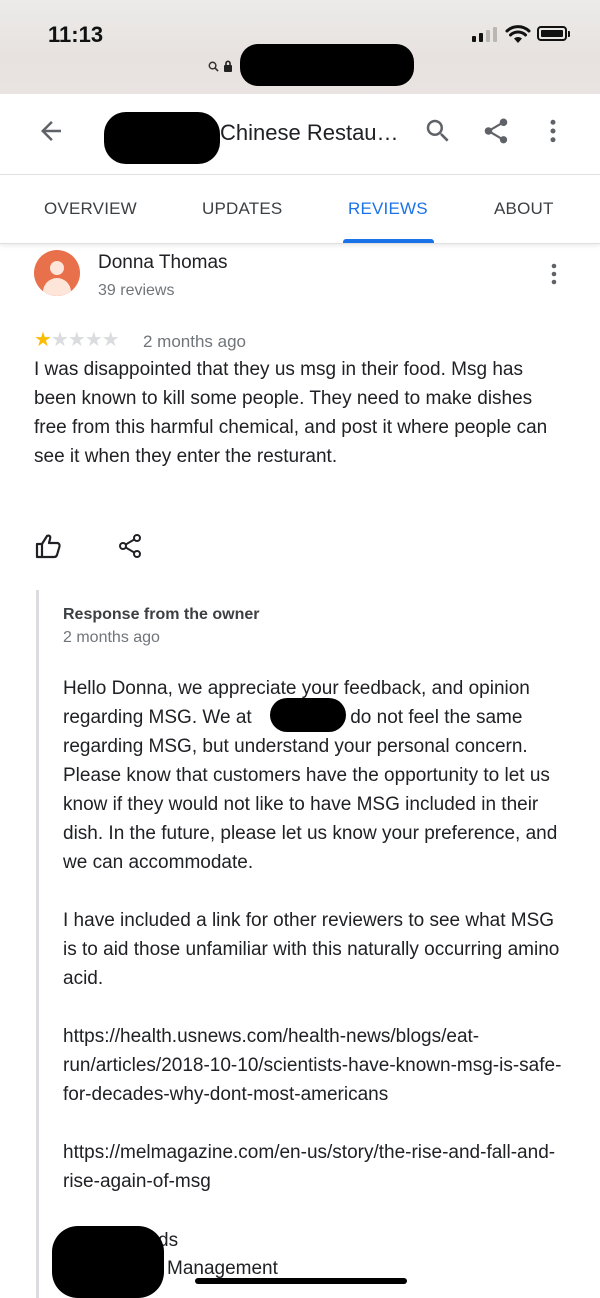 Image resolution: width=600 pixels, height=1298 pixels. What do you see at coordinates (220, 66) in the screenshot?
I see `url-bar` at bounding box center [220, 66].